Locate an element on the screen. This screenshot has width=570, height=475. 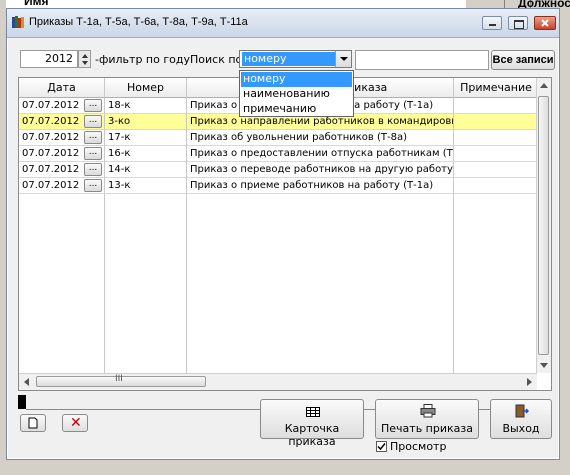
year-spinner is located at coordinates (84, 59).